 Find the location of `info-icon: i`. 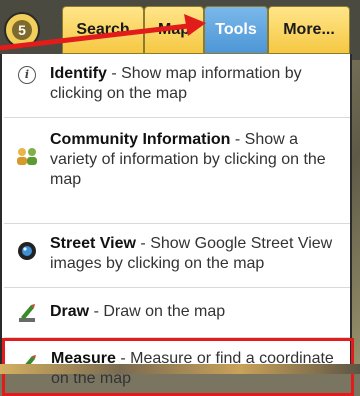

info-icon: i is located at coordinates (27, 75).